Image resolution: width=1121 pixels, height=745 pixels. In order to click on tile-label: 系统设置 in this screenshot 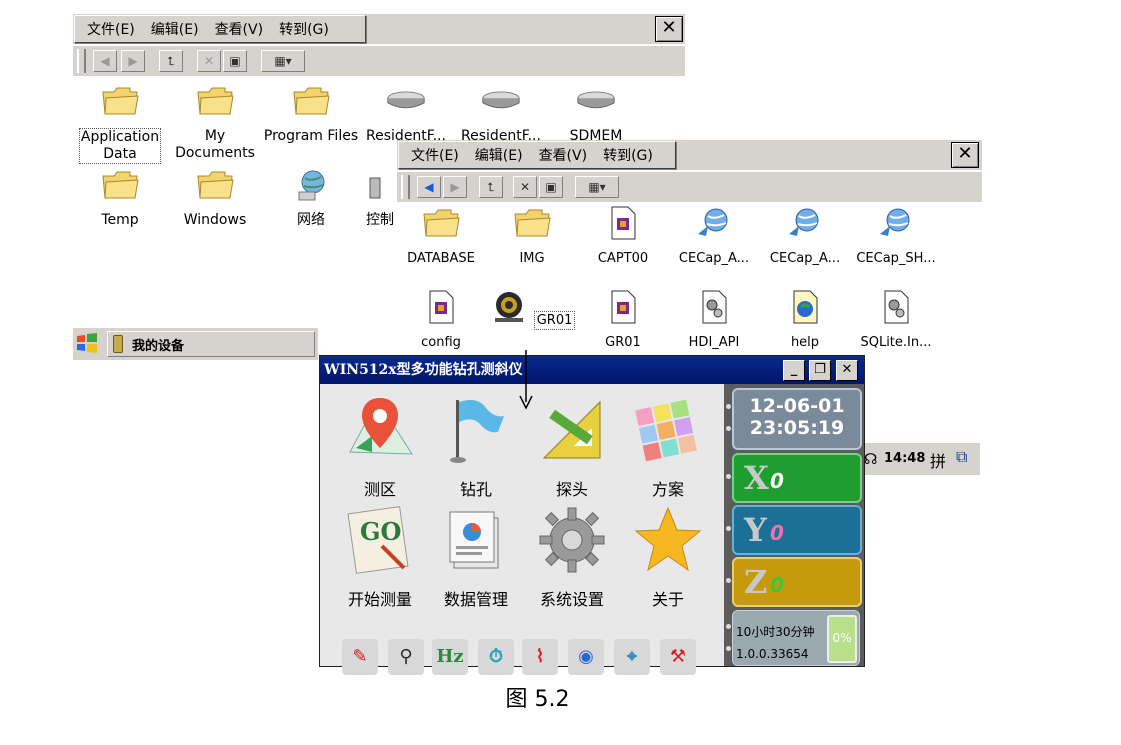, I will do `click(571, 599)`.